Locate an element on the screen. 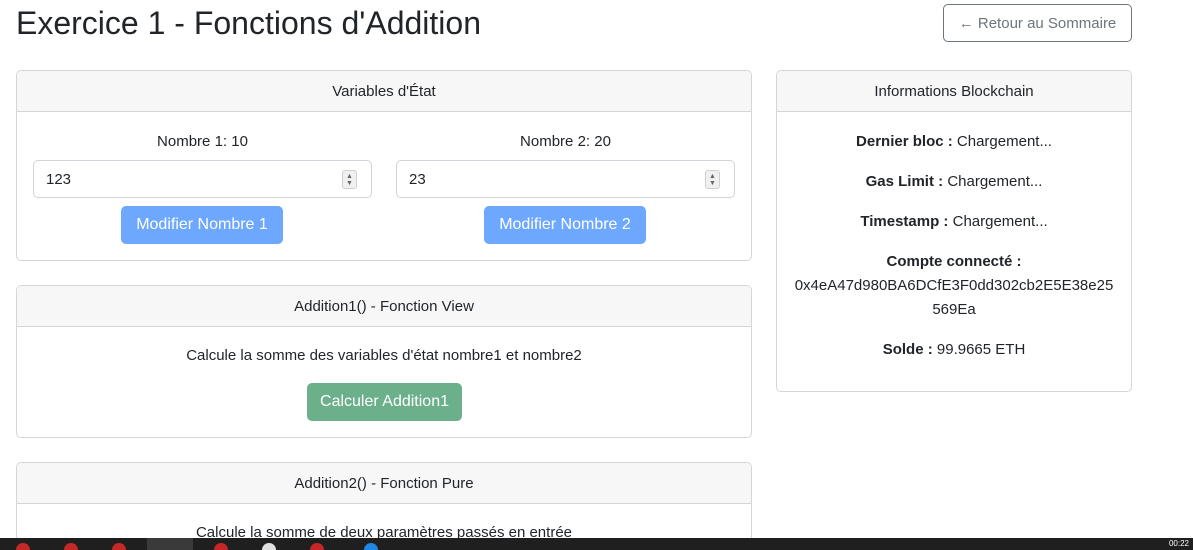 Image resolution: width=1193 pixels, height=550 pixels. balance-row: Solde : 99.9665 ETH is located at coordinates (954, 350).